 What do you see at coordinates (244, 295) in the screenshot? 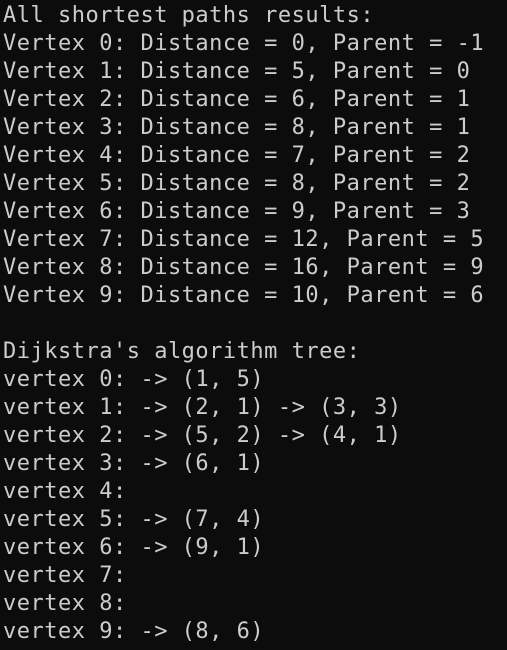
I see `path-result-line: Vertex 9: Distance = 10, Parent = 6` at bounding box center [244, 295].